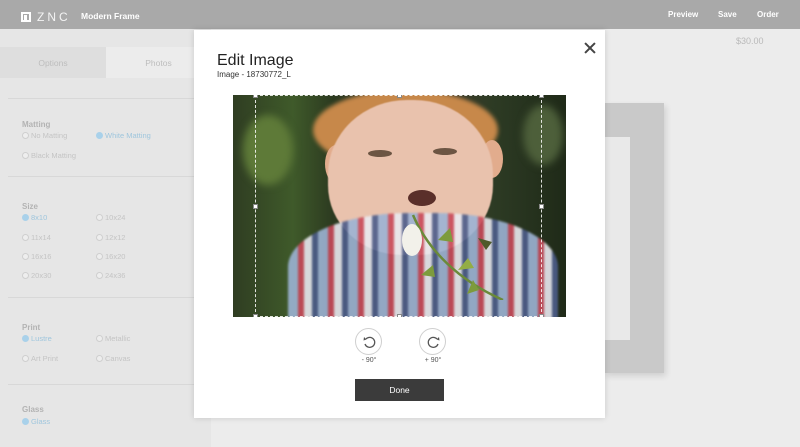  I want to click on product-title: Modern Frame, so click(110, 16).